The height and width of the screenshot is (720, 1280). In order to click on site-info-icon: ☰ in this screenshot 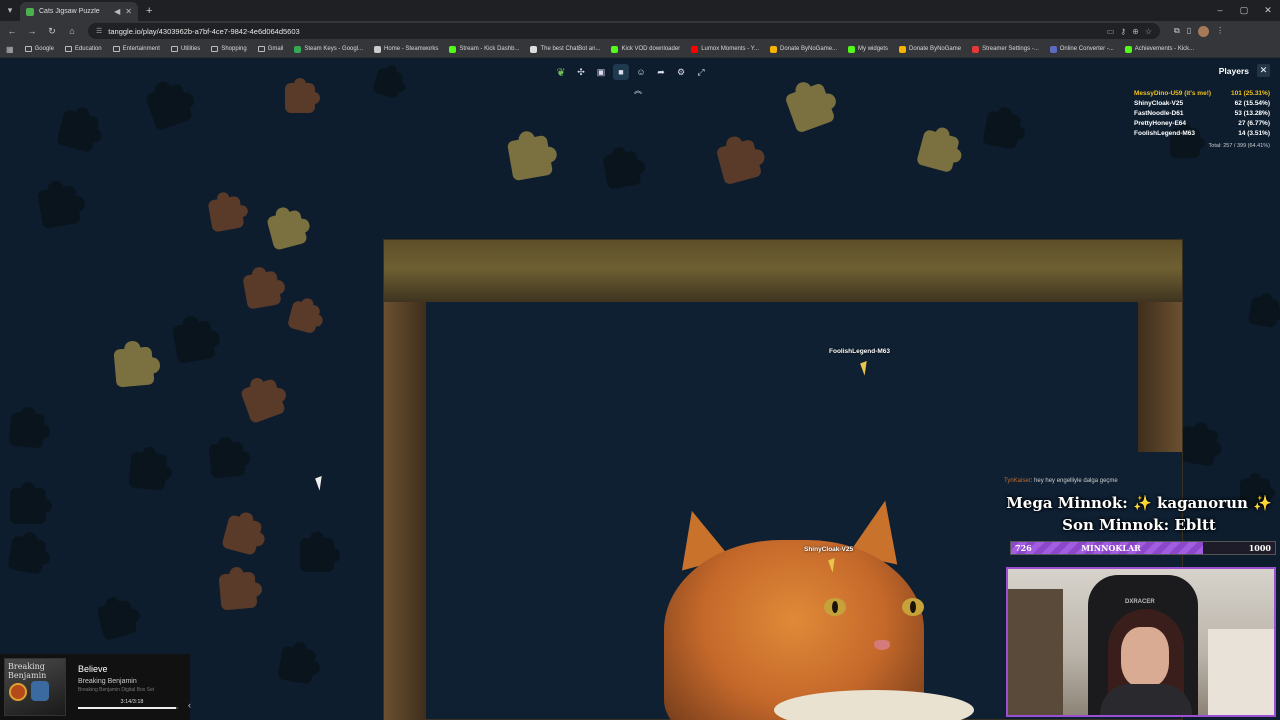, I will do `click(99, 31)`.